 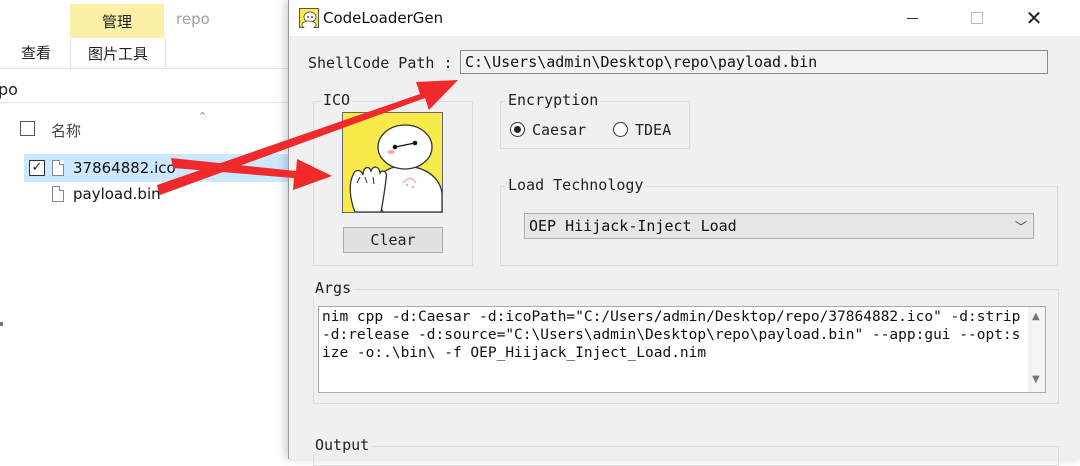 I want to click on chevron-down-icon: ﹀, so click(x=1020, y=227).